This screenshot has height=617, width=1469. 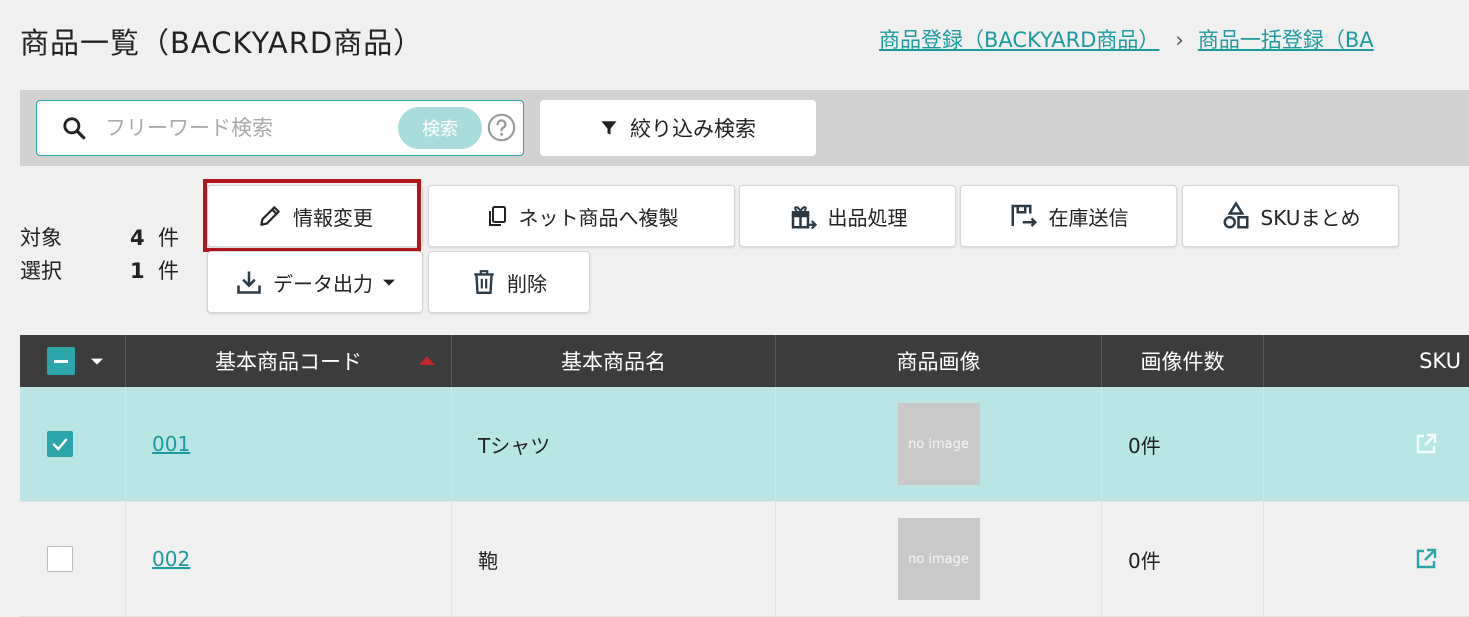 I want to click on checkbox-indeterminate-icon, so click(x=61, y=361).